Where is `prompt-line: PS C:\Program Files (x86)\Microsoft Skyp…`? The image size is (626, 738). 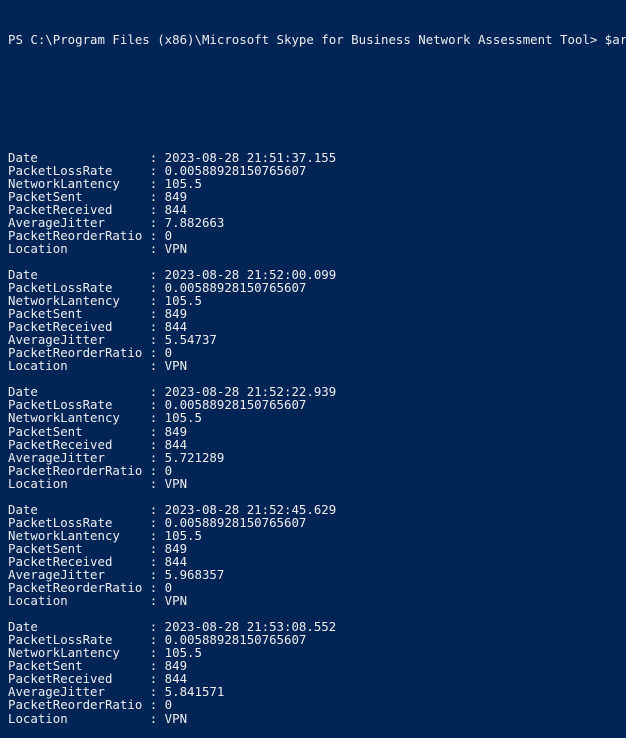
prompt-line: PS C:\Program Files (x86)\Microsoft Skyp… is located at coordinates (317, 40).